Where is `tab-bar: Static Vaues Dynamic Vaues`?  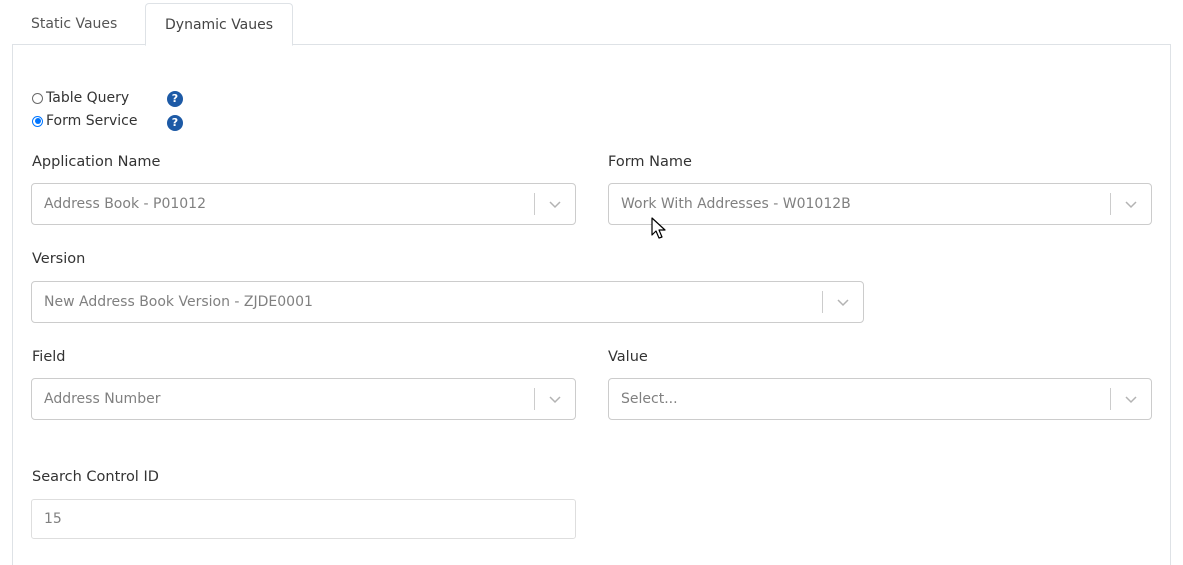
tab-bar: Static Vaues Dynamic Vaues is located at coordinates (591, 23).